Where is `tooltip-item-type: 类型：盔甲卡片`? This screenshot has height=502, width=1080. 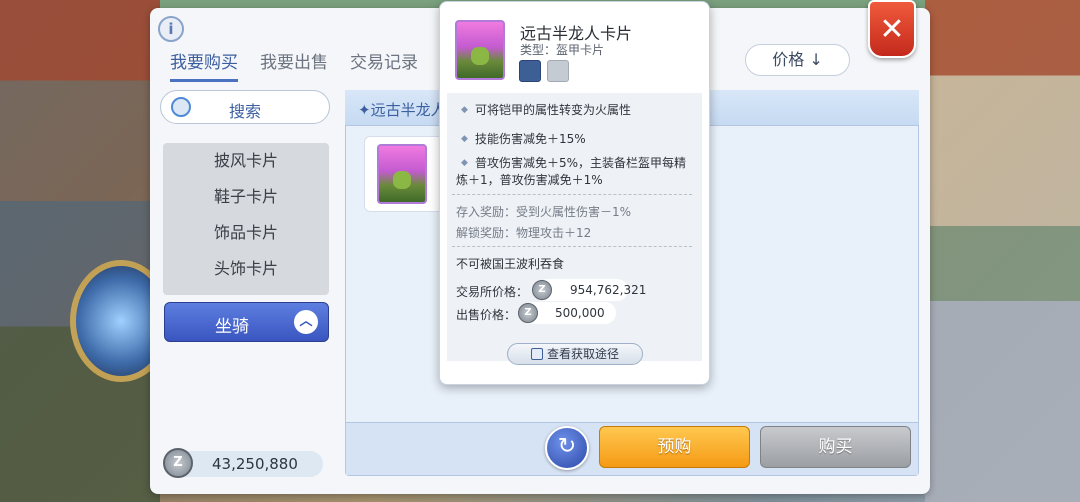 tooltip-item-type: 类型：盔甲卡片 is located at coordinates (562, 50).